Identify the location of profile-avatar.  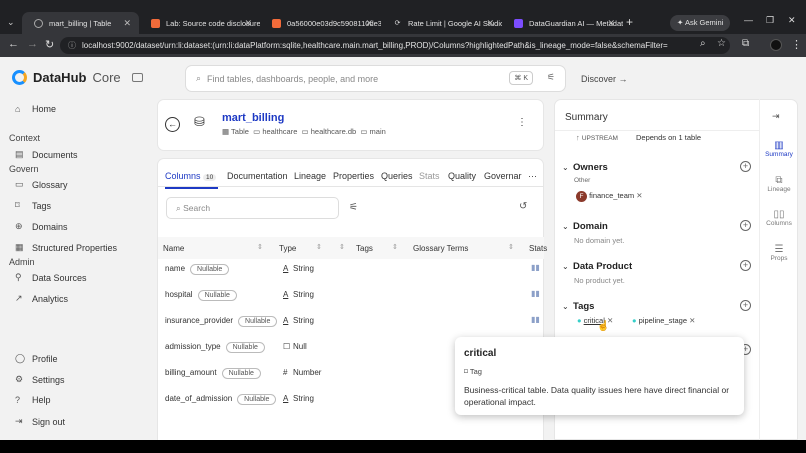
(776, 45).